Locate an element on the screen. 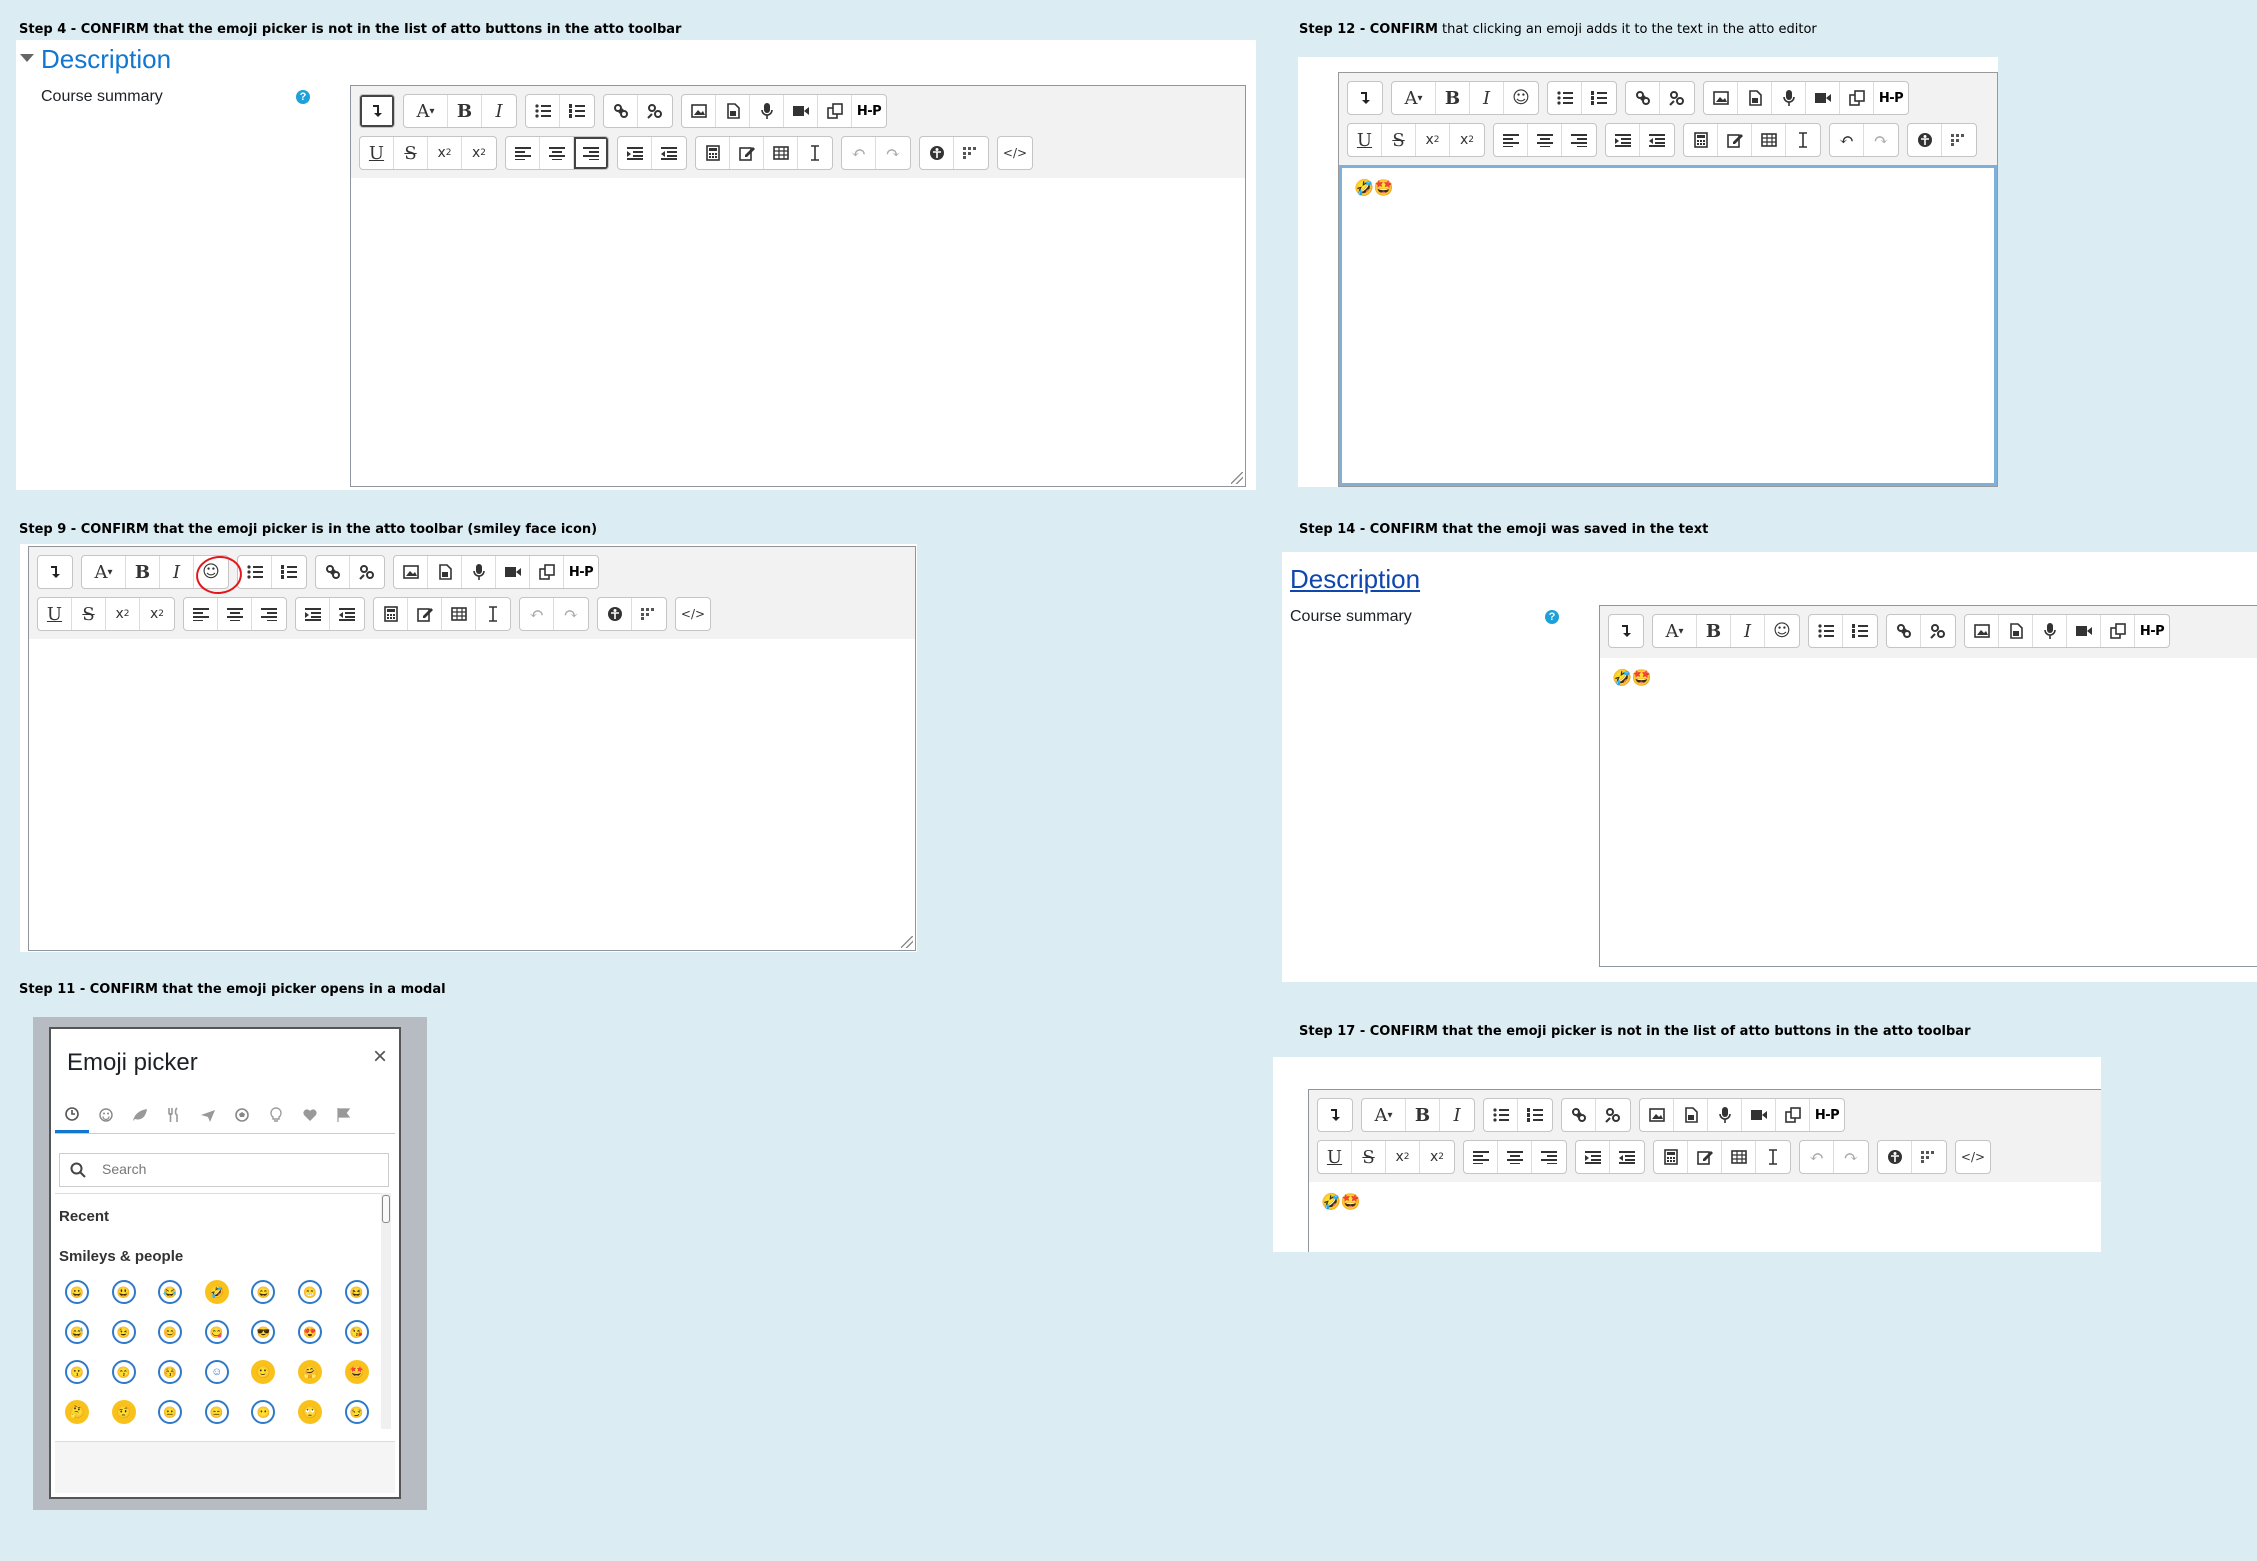 This screenshot has width=2257, height=1561. emoji-item: 😎 is located at coordinates (263, 1332).